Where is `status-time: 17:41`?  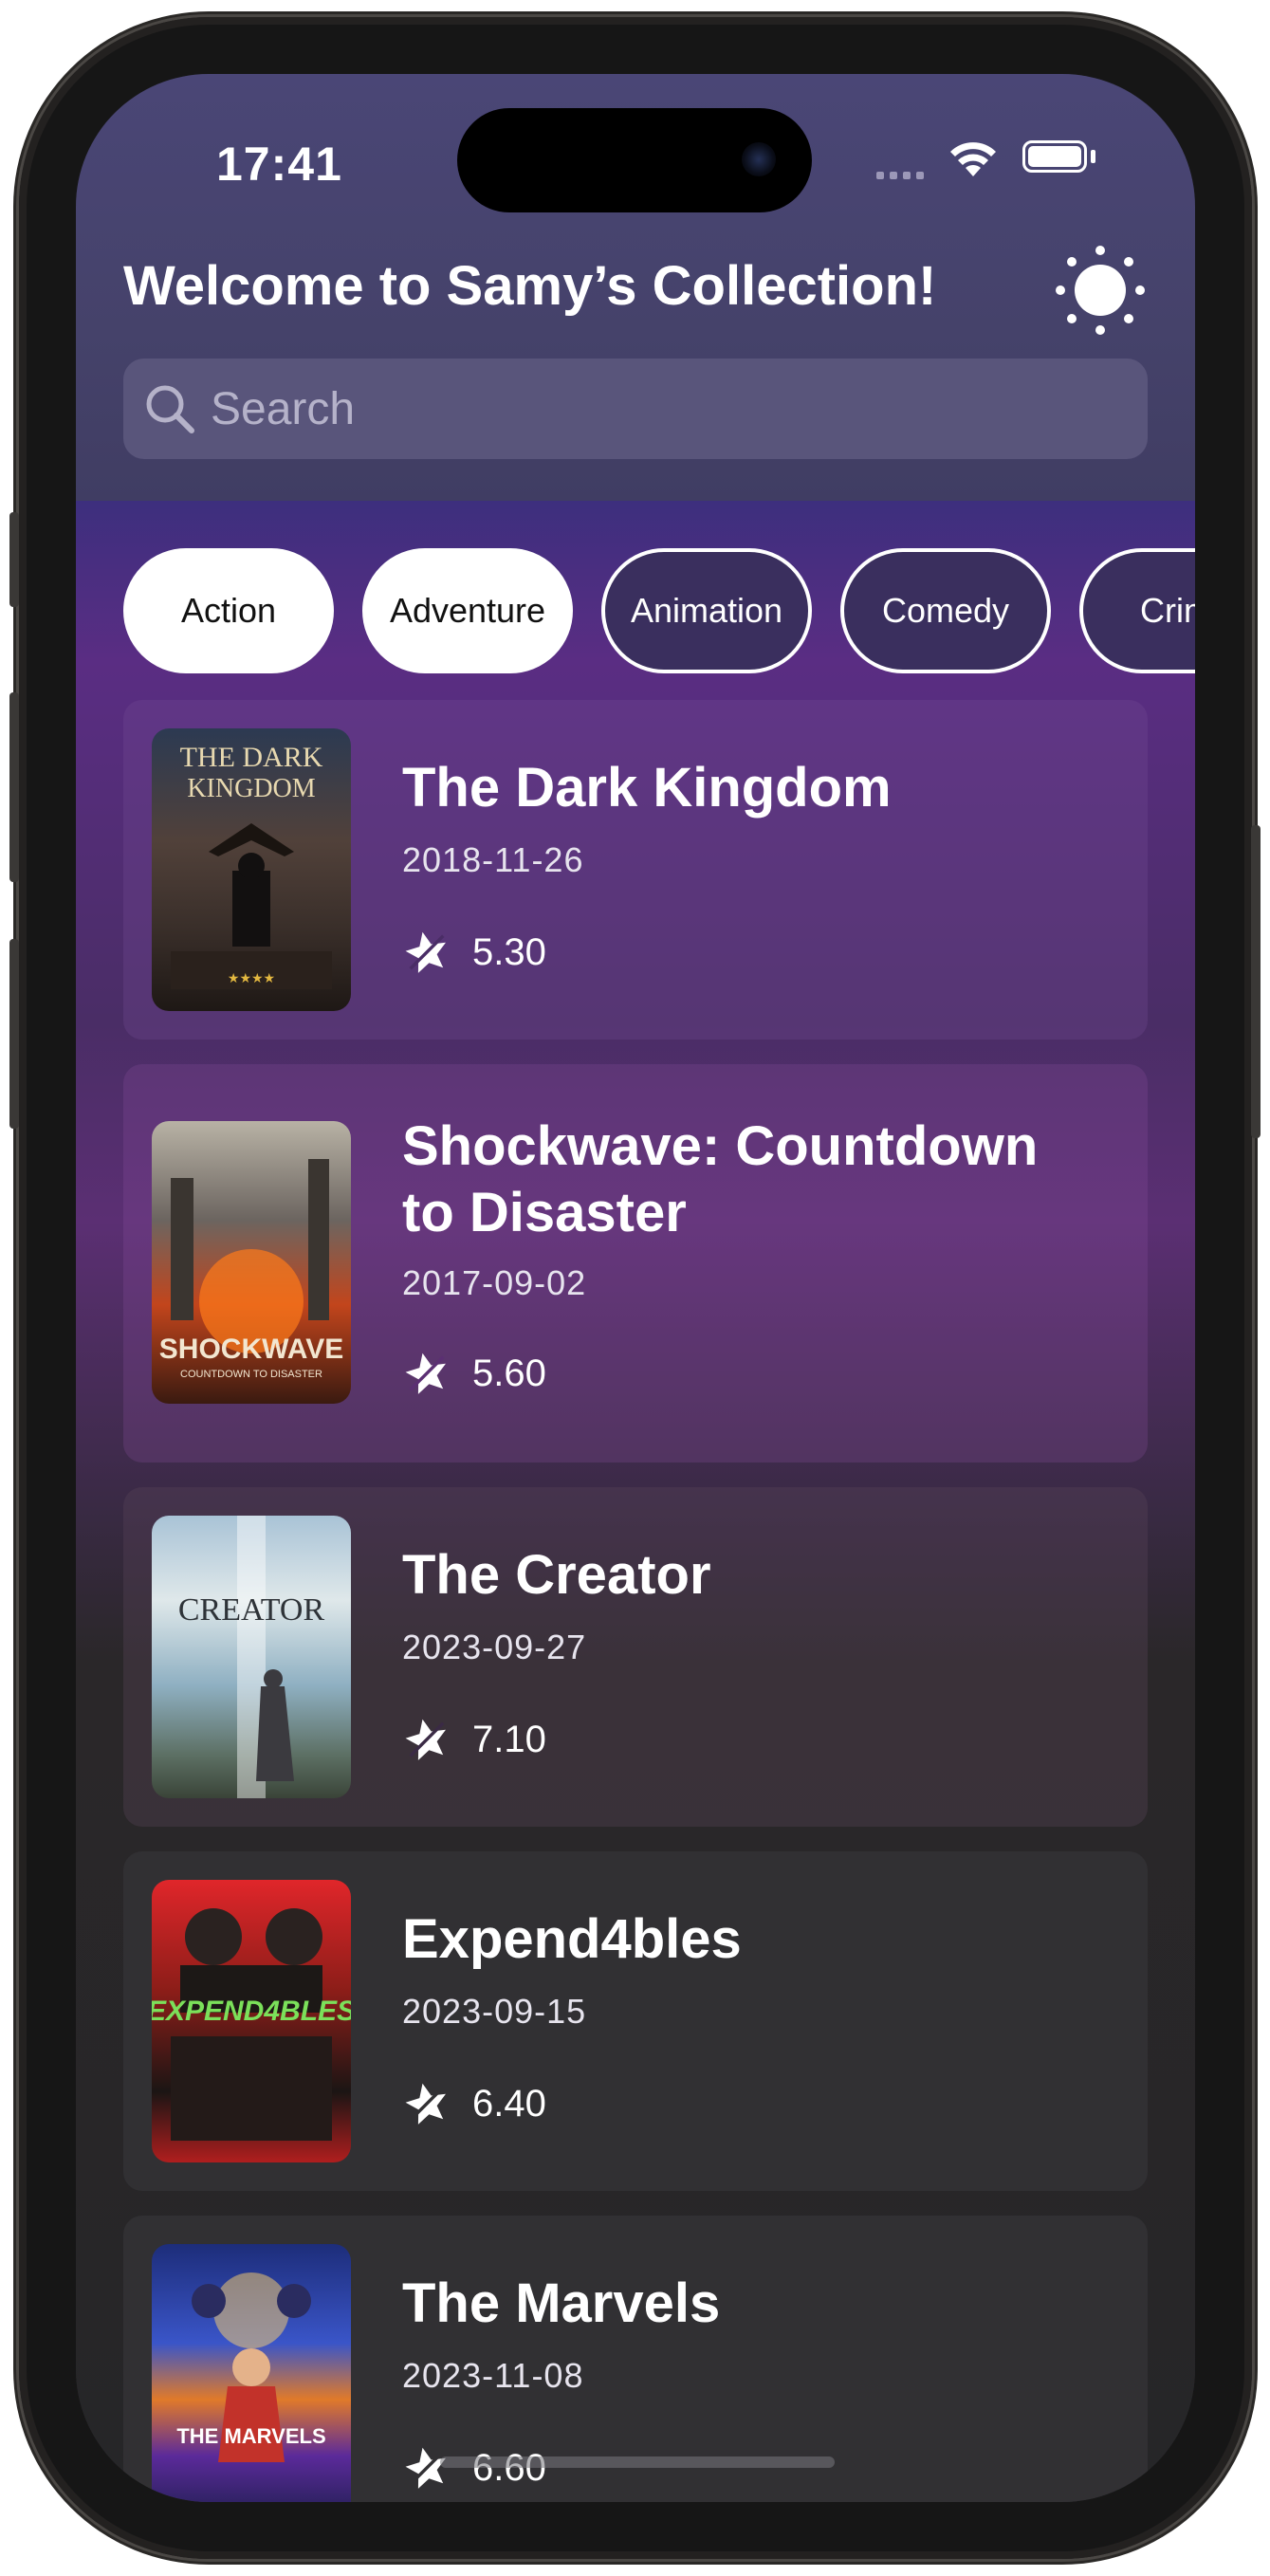
status-time: 17:41 is located at coordinates (279, 164).